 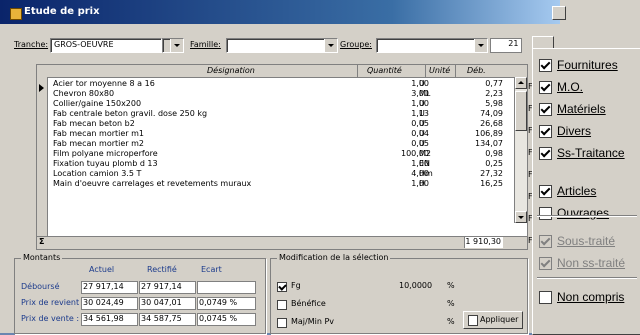 What do you see at coordinates (439, 70) in the screenshot?
I see `header-unite: Unité` at bounding box center [439, 70].